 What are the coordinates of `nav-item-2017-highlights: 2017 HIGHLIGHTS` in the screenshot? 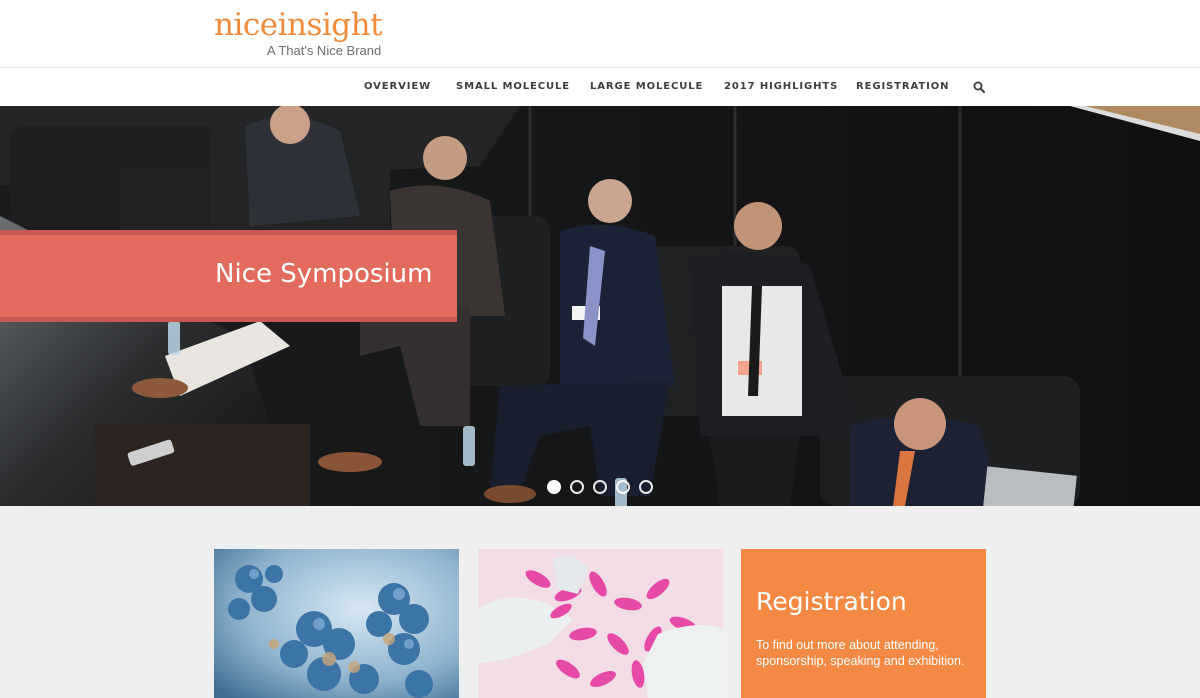 It's located at (781, 86).